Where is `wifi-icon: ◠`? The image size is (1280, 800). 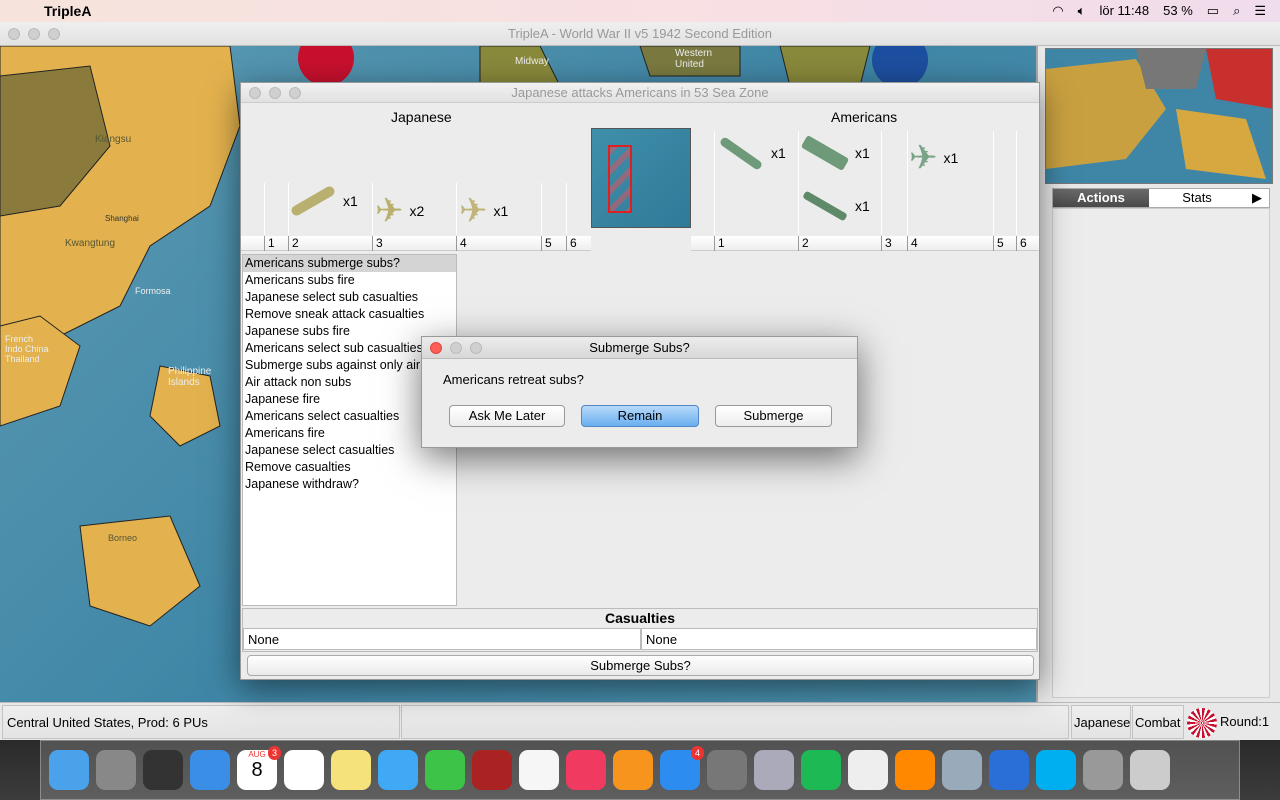
wifi-icon: ◠ is located at coordinates (1057, 11).